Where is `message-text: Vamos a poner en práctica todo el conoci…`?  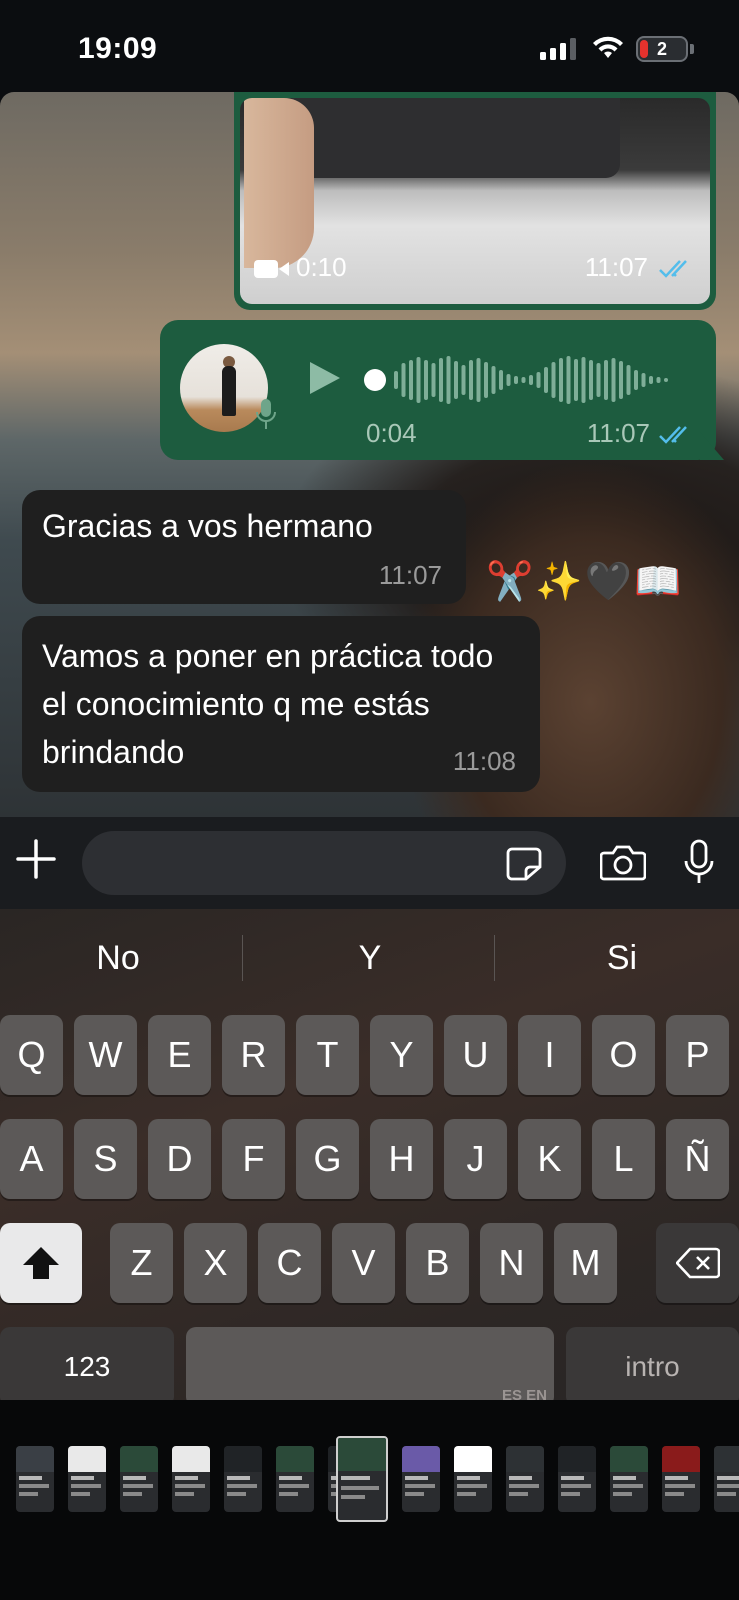 message-text: Vamos a poner en práctica todo el conoci… is located at coordinates (268, 704).